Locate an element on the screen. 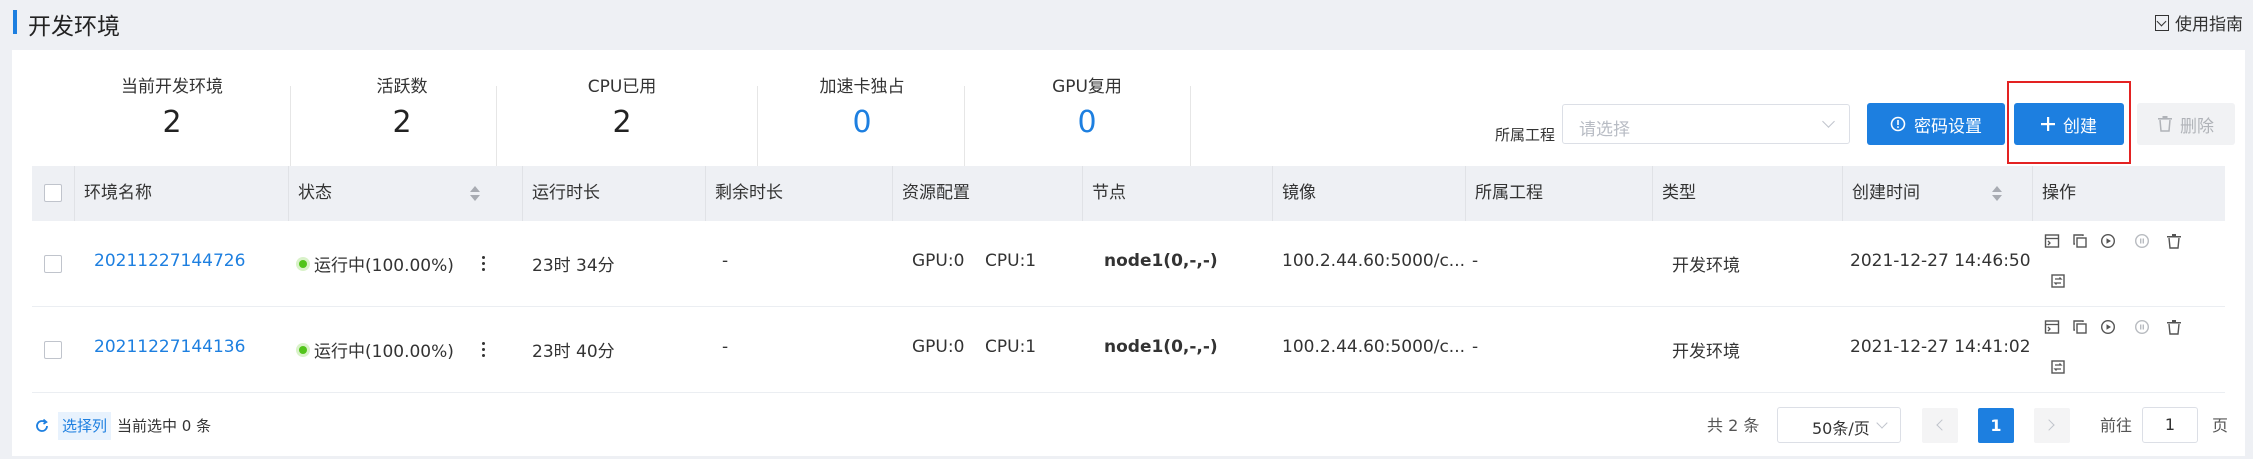 This screenshot has height=459, width=2253. column-header-name: 环境名称 is located at coordinates (118, 193).